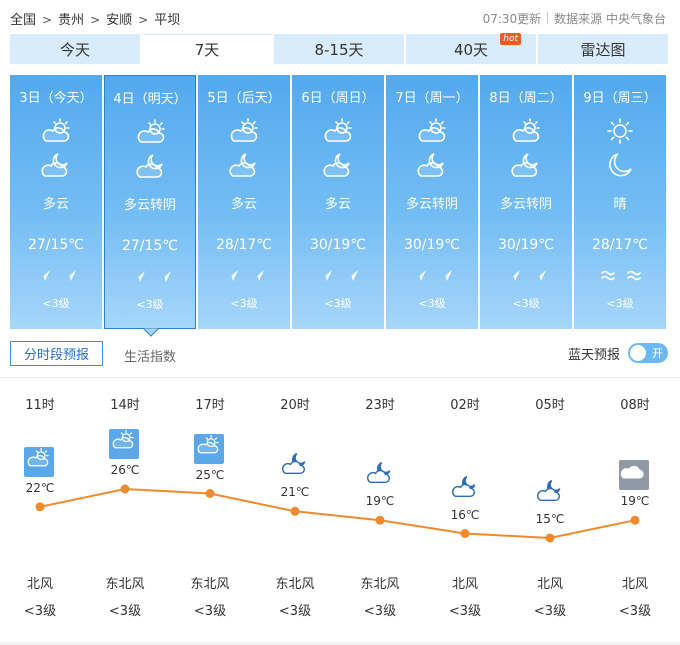  I want to click on tab-8-15-days: 8-15天, so click(339, 49).